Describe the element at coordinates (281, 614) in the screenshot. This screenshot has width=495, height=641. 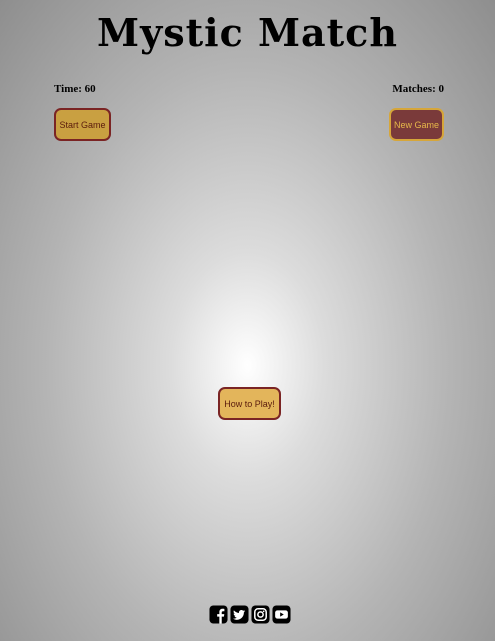
I see `youtube-icon` at that location.